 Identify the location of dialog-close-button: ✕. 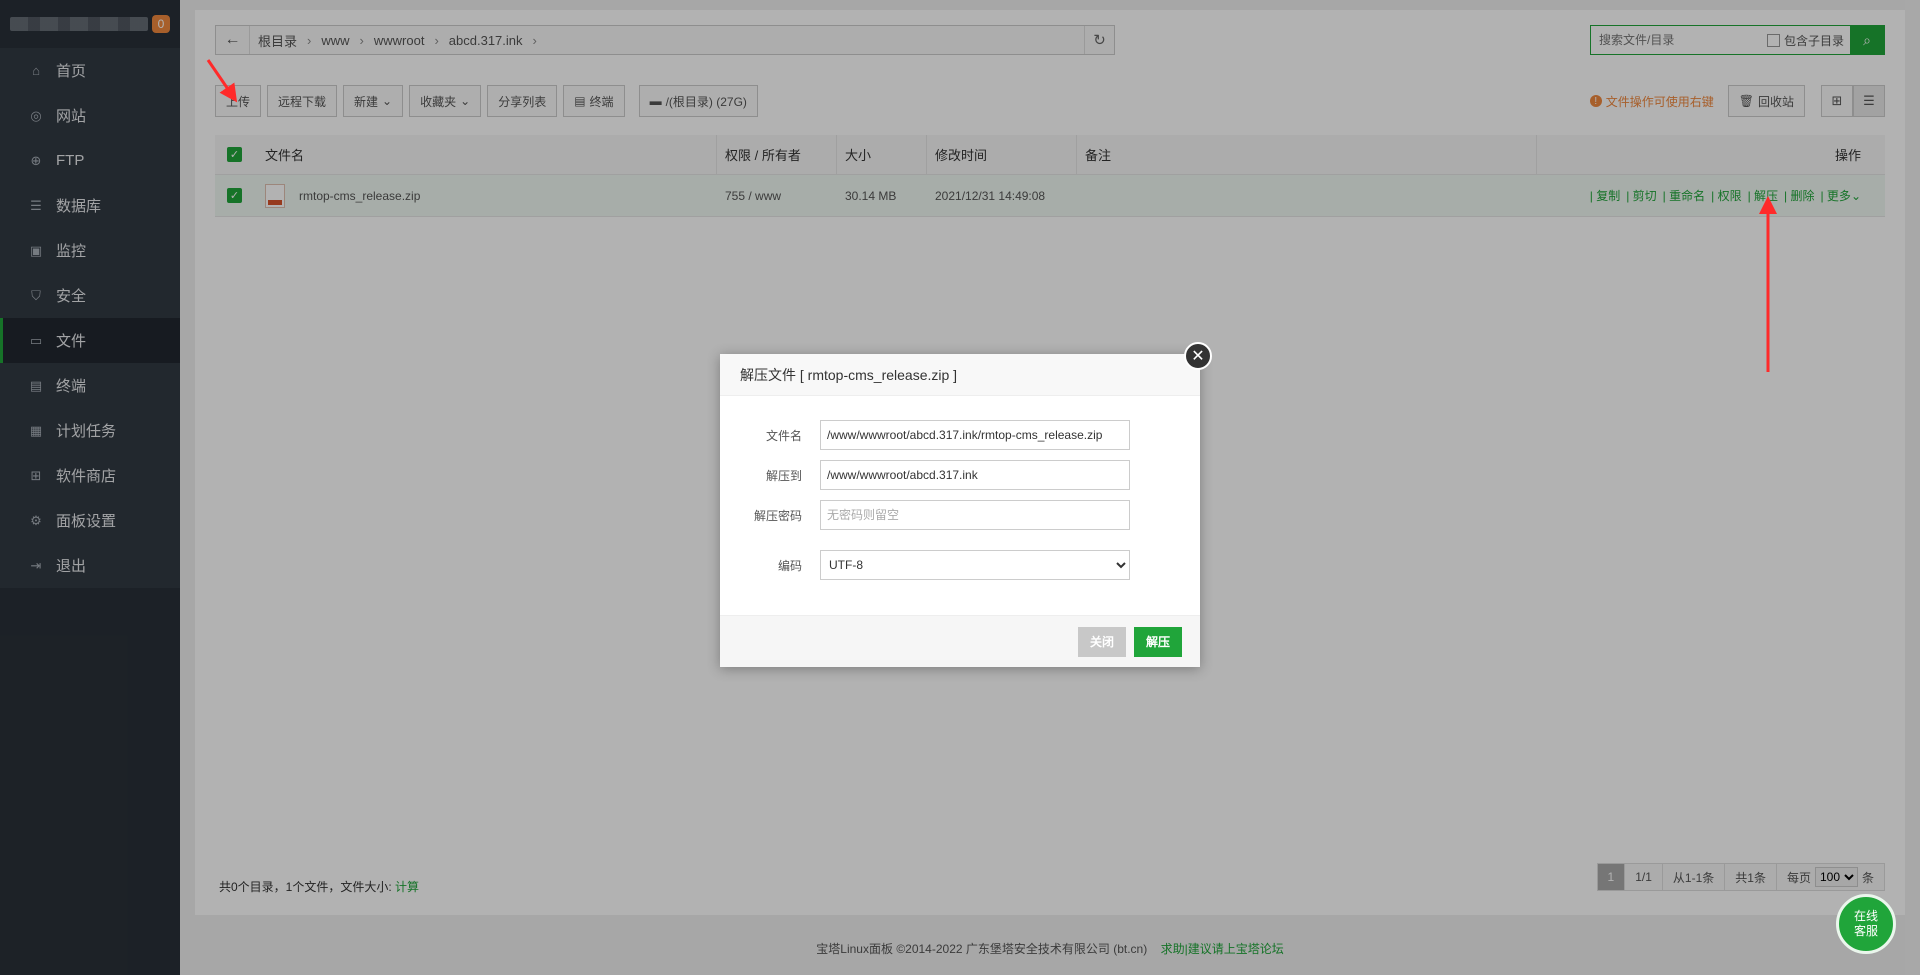
(1198, 356).